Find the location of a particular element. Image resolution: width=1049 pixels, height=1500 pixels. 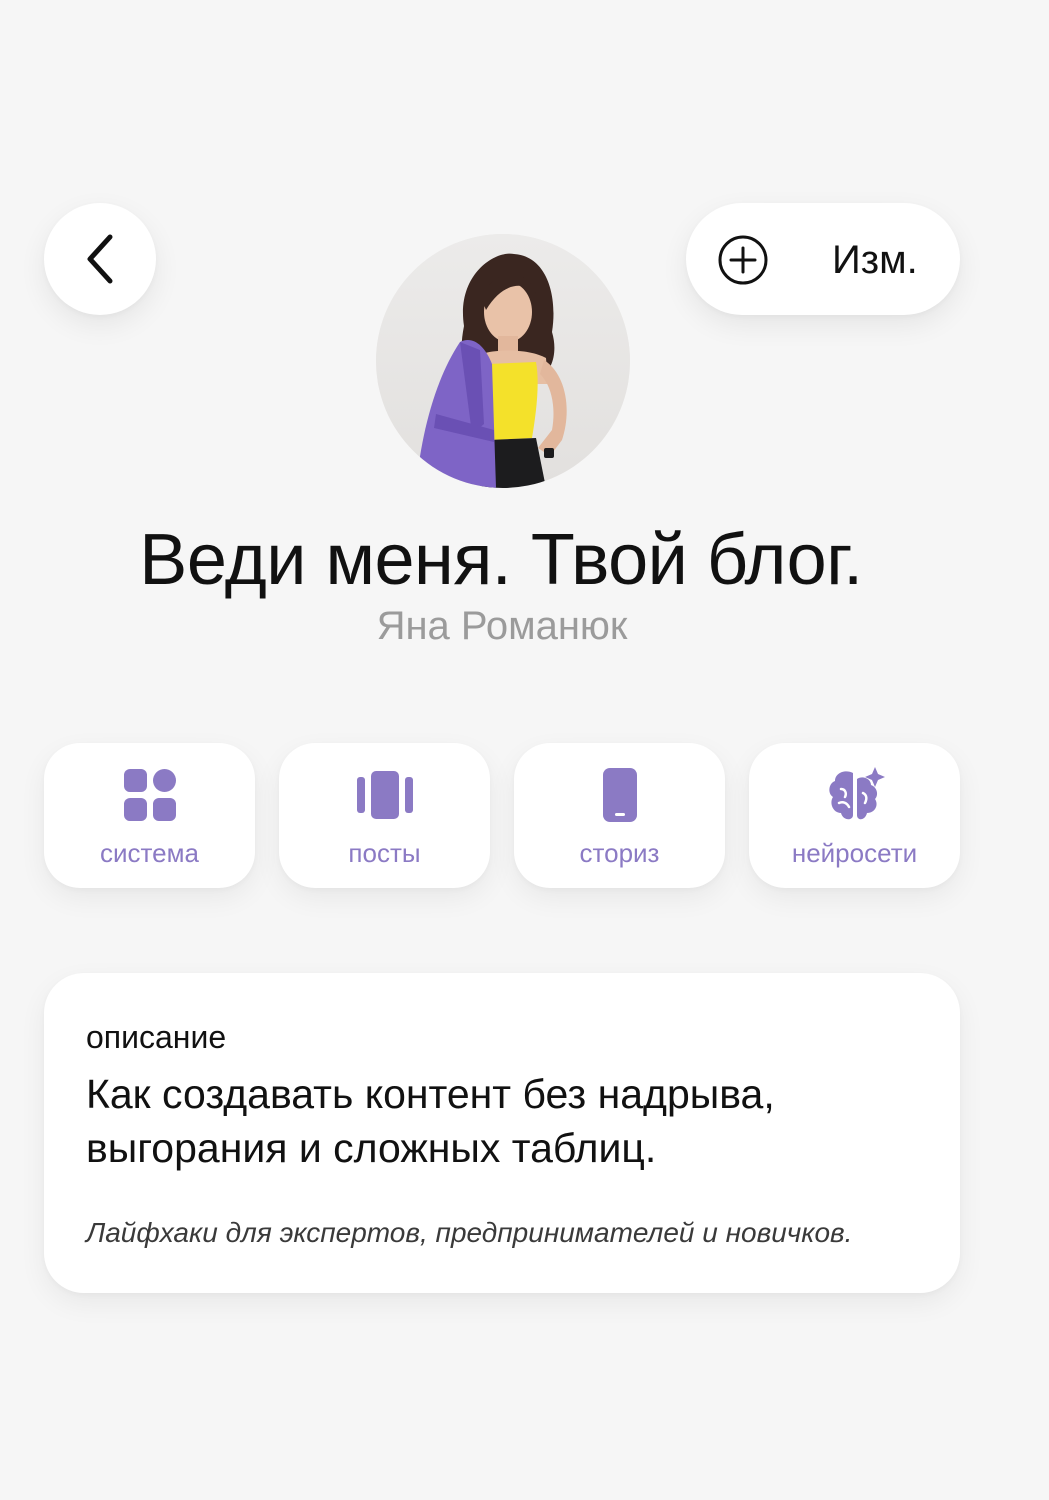

back-button is located at coordinates (100, 259).